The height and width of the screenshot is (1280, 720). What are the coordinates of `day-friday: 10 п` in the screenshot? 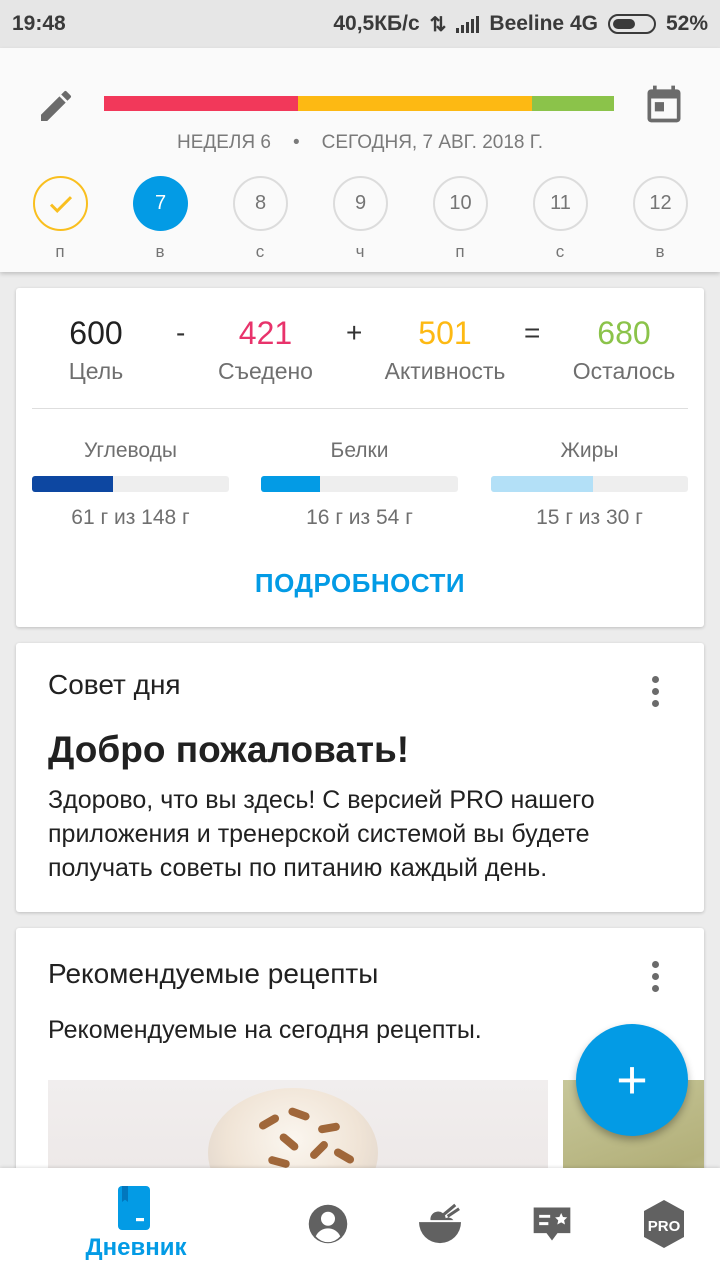 It's located at (460, 221).